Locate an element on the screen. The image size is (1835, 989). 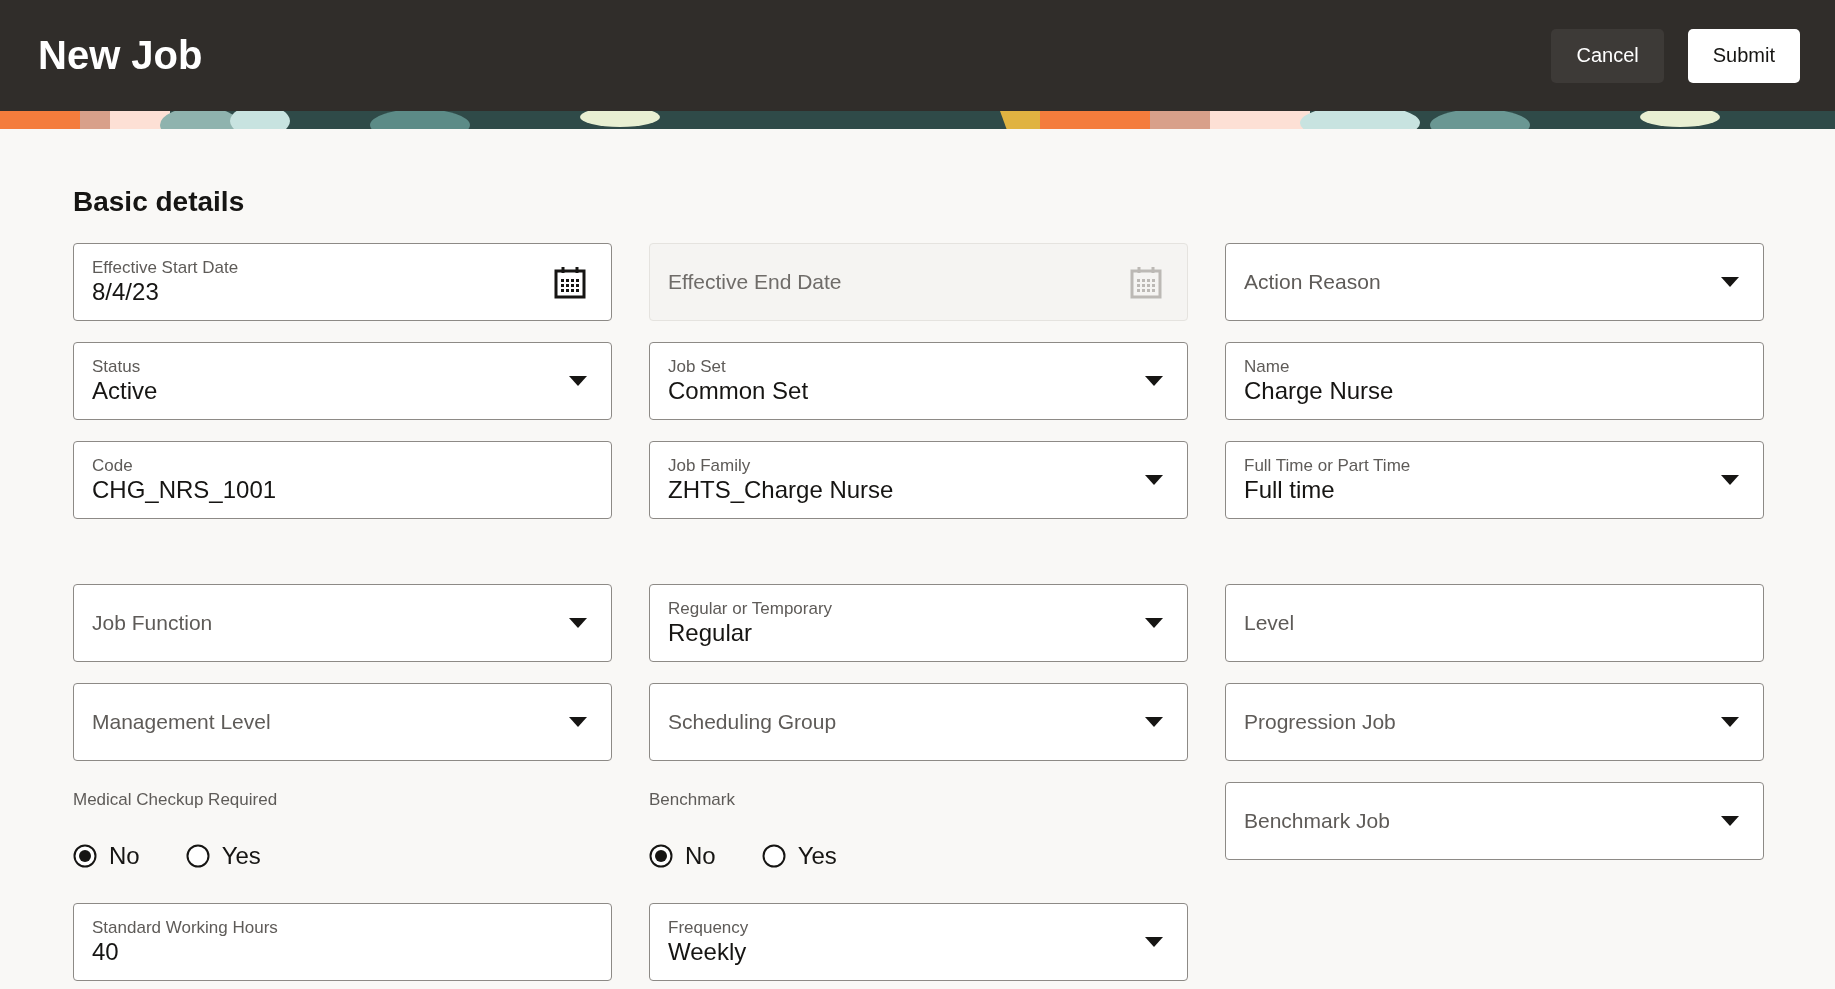
dropdown-field: Benchmark Job is located at coordinates (1494, 821).